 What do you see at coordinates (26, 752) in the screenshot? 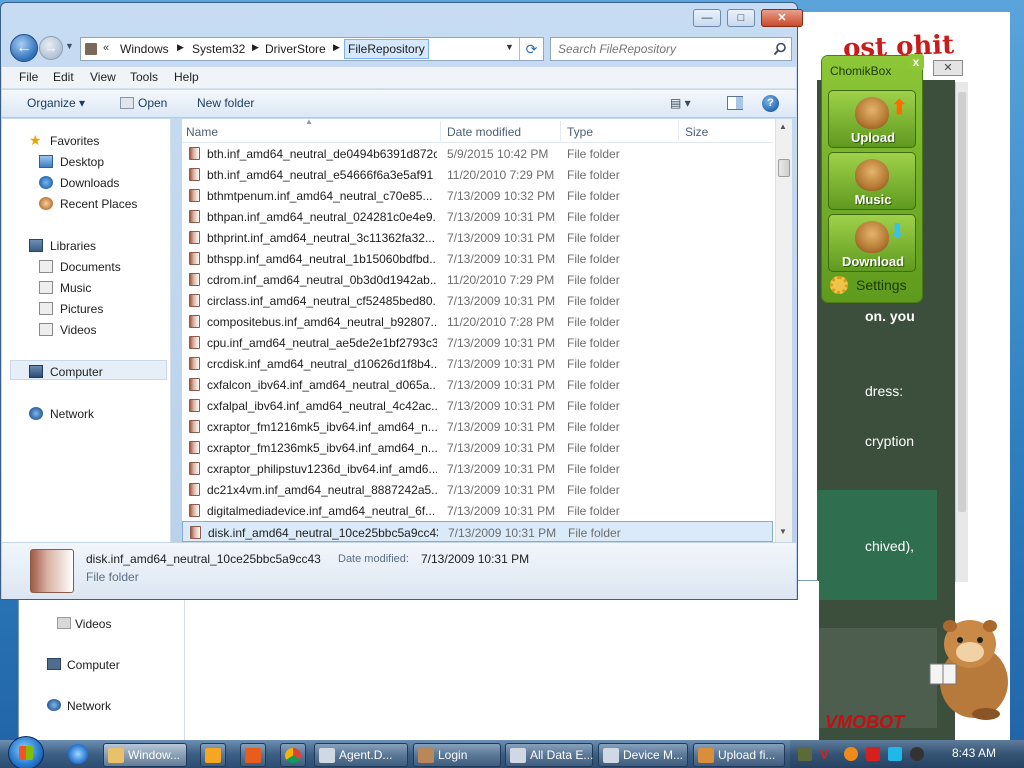
I see `start-button` at bounding box center [26, 752].